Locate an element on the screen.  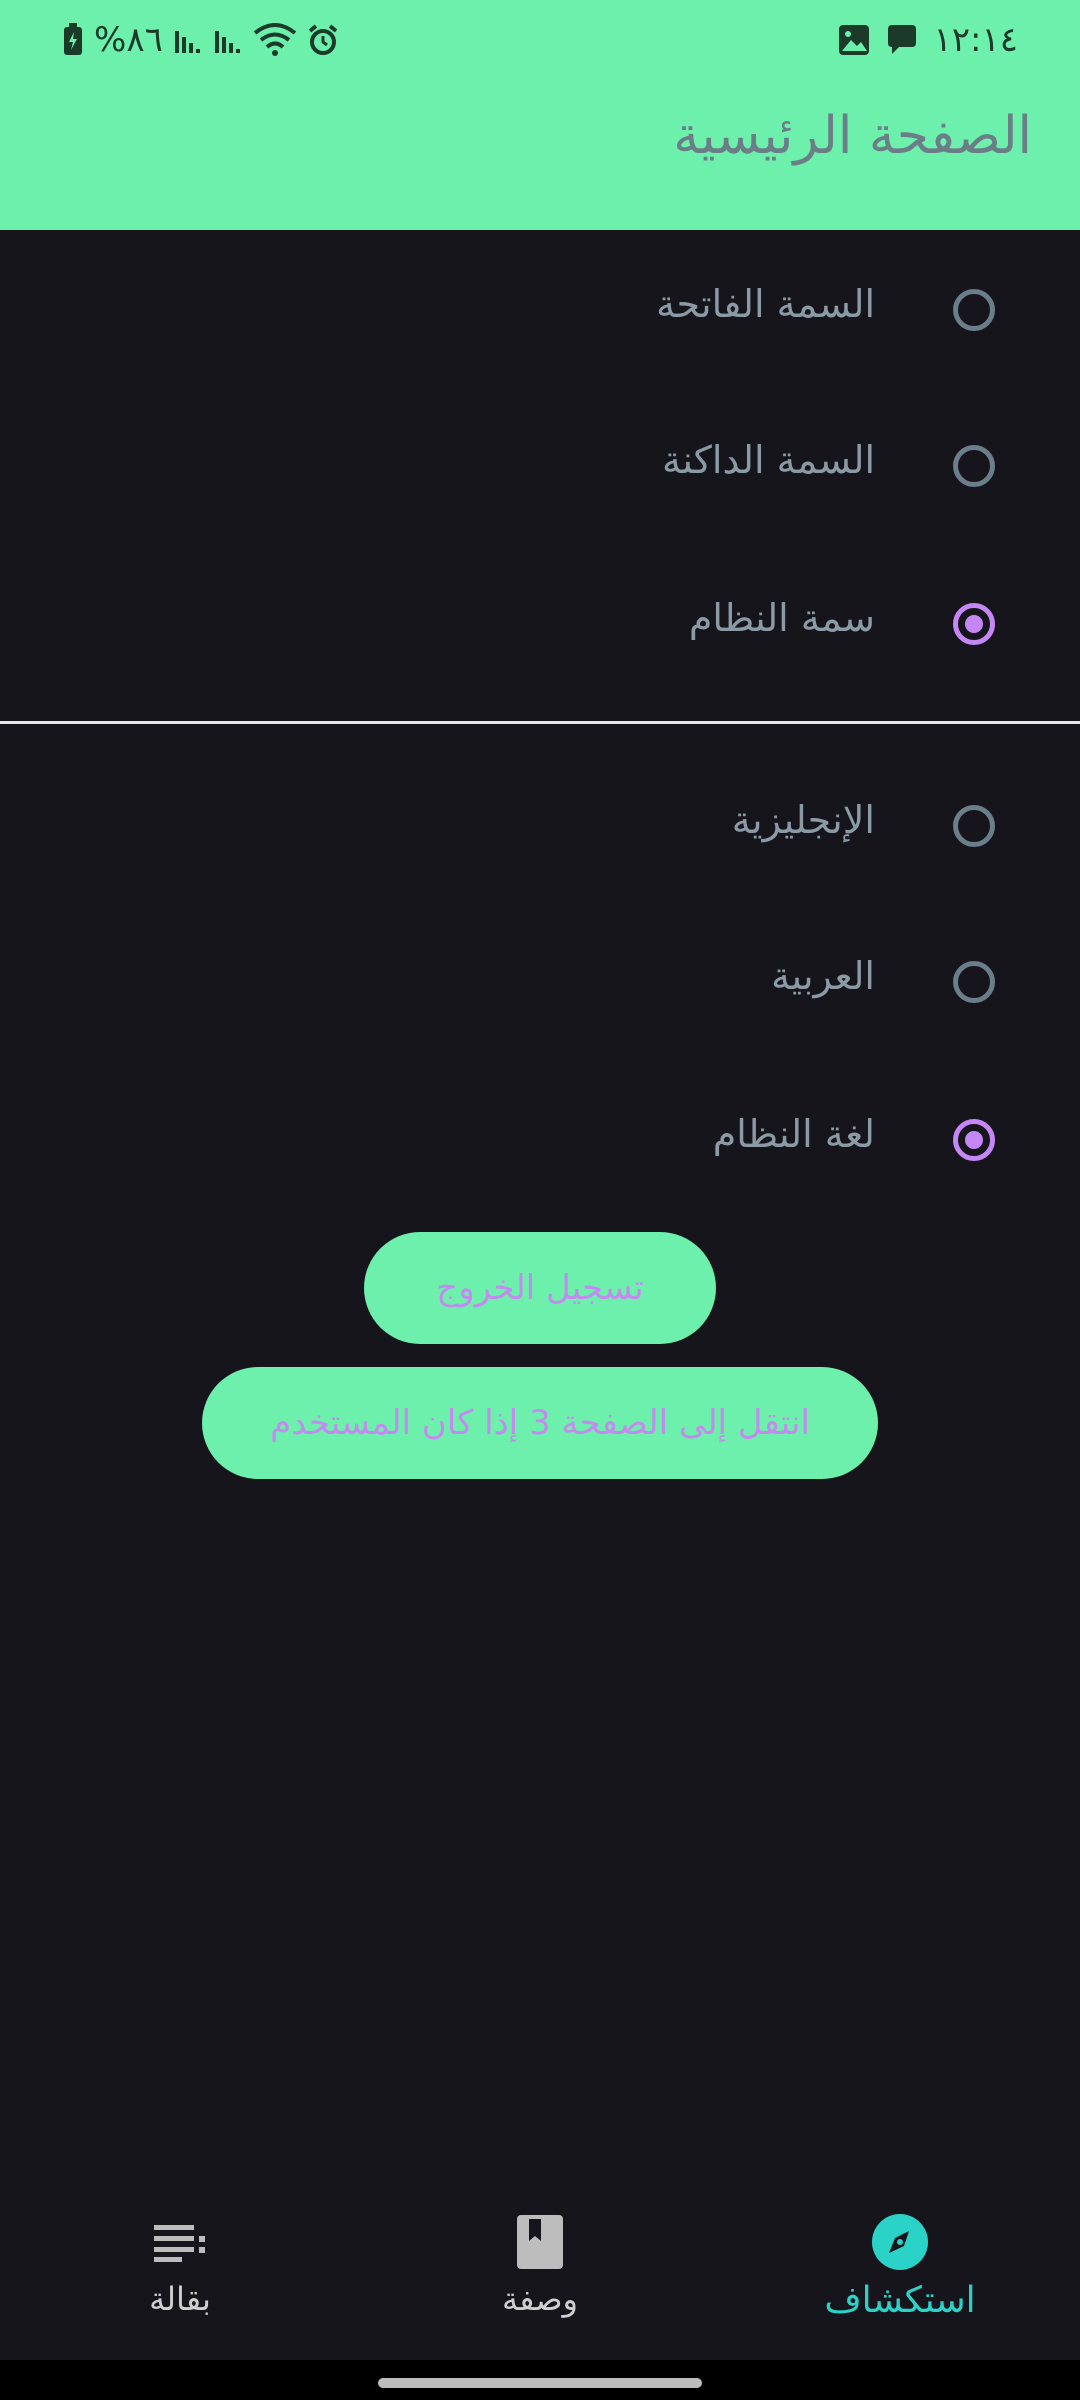
alarm-icon is located at coordinates (323, 40).